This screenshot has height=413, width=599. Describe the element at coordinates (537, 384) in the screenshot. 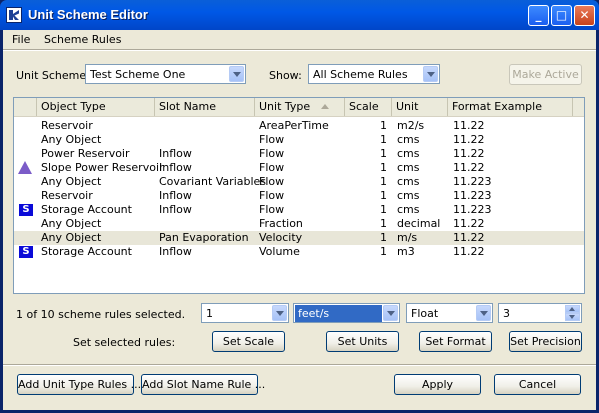

I see `cancel-button: Cancel` at that location.